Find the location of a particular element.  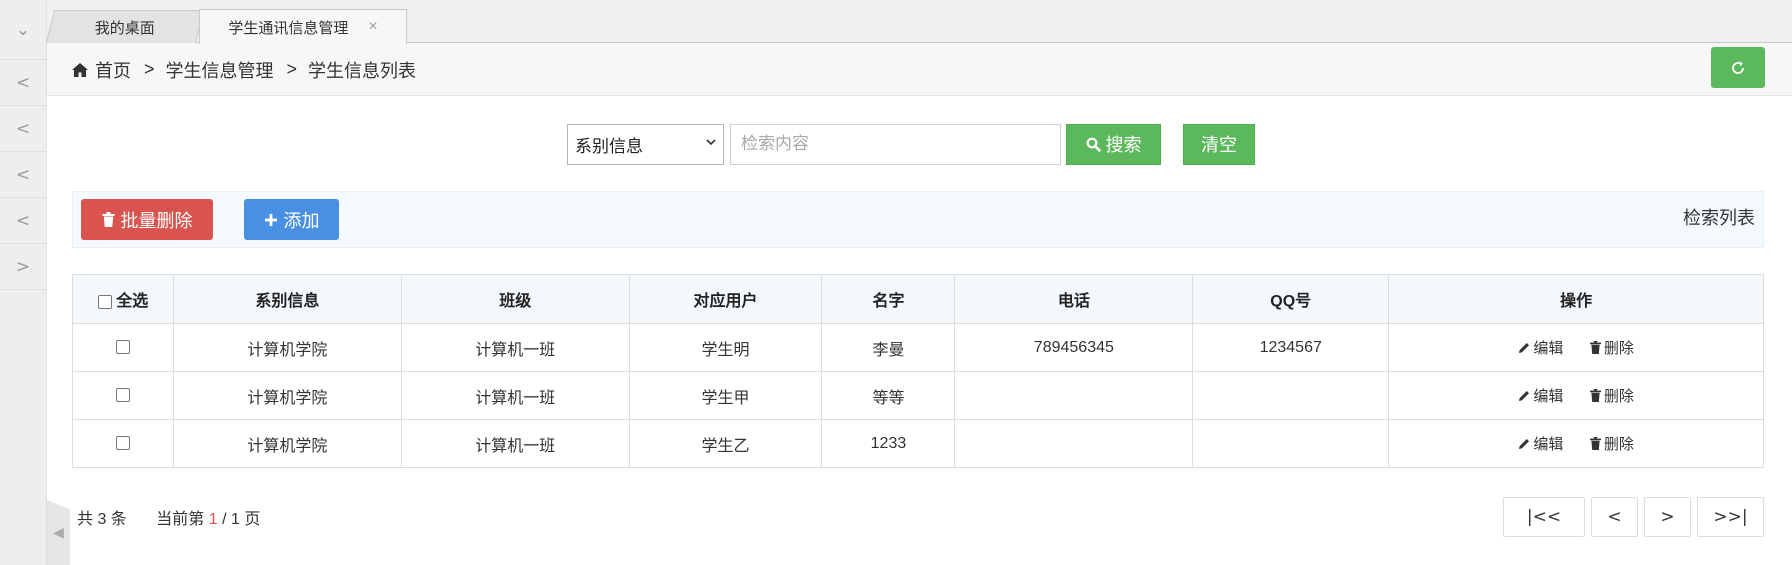

tab-my-desktop: 我的桌面 is located at coordinates (125, 26).